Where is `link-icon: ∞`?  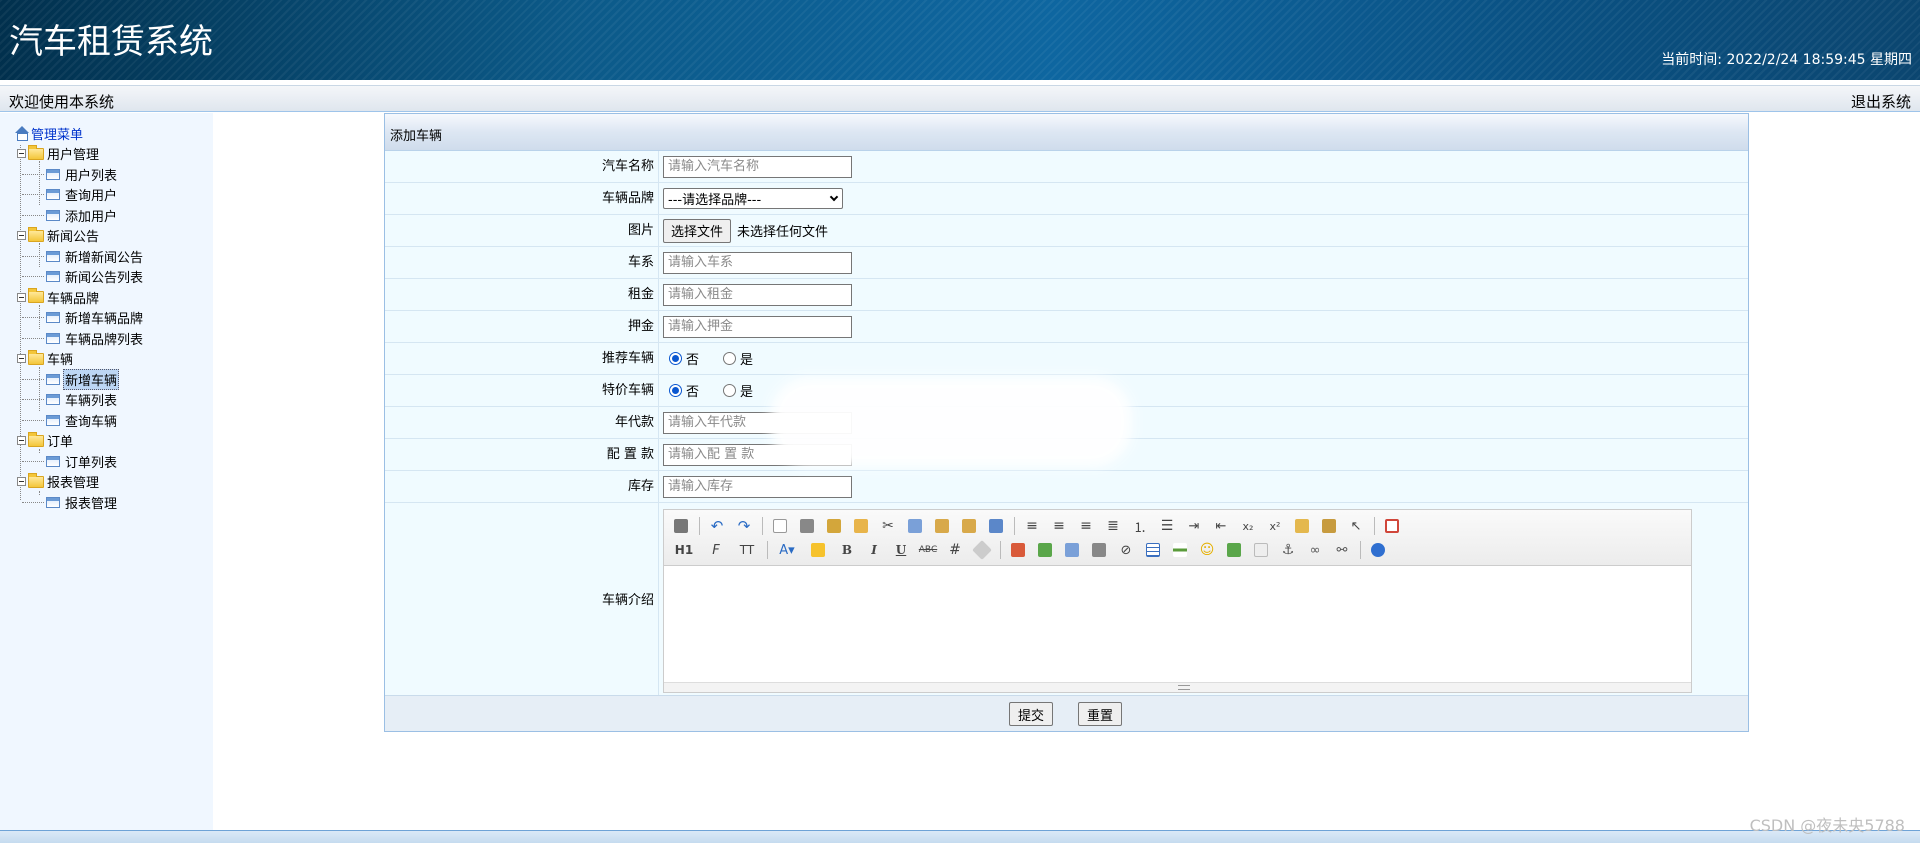
link-icon: ∞ is located at coordinates (1315, 550).